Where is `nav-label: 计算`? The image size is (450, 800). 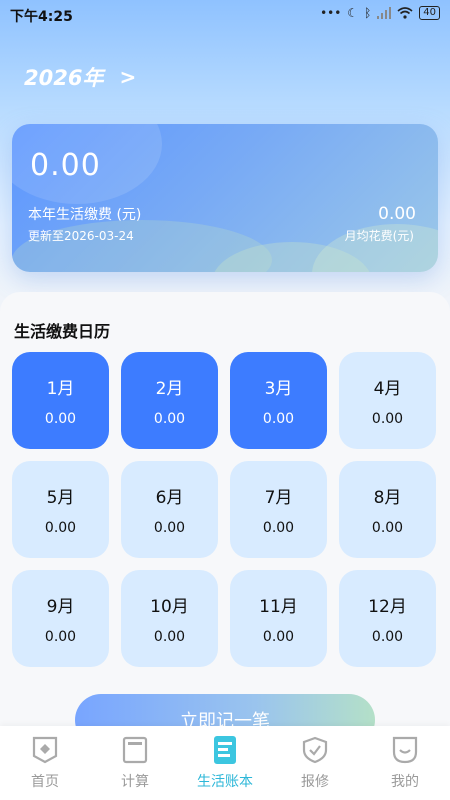 nav-label: 计算 is located at coordinates (135, 782).